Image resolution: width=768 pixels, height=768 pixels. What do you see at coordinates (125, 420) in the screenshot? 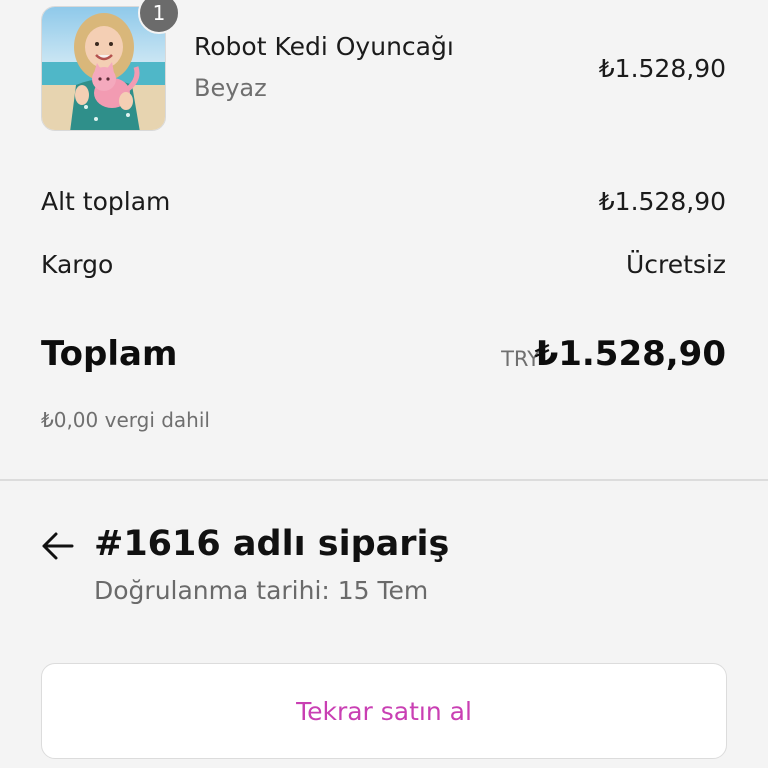
I see `tax-note: ₺0,00 vergi dahil` at bounding box center [125, 420].